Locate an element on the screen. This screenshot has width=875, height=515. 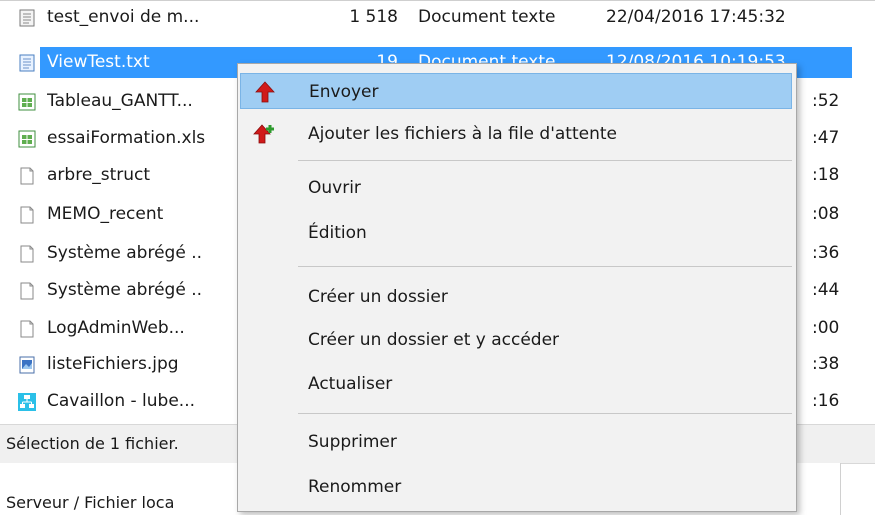
file-date-fragment: :18 is located at coordinates (826, 175).